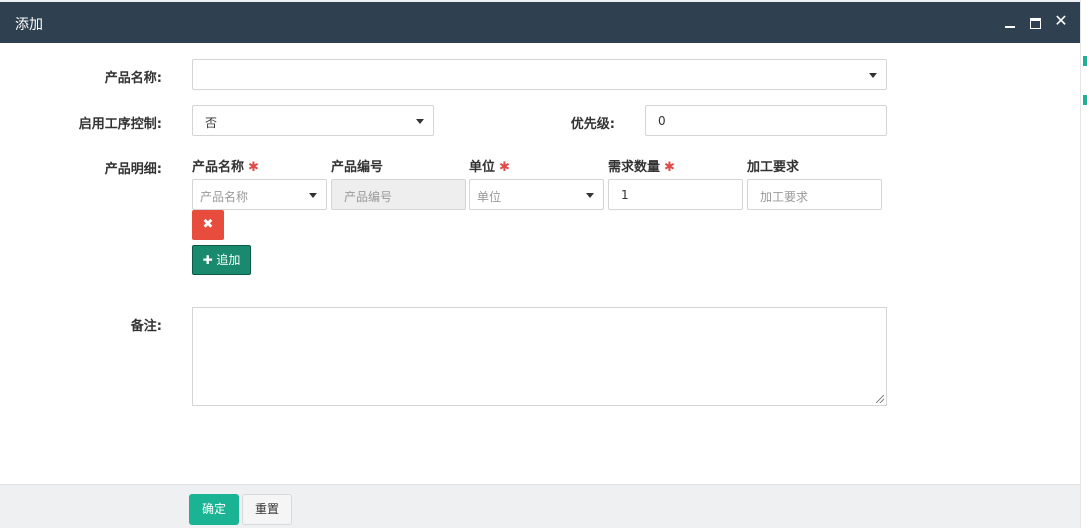 The height and width of the screenshot is (528, 1087). I want to click on row-unit-placeholder: 单位, so click(489, 197).